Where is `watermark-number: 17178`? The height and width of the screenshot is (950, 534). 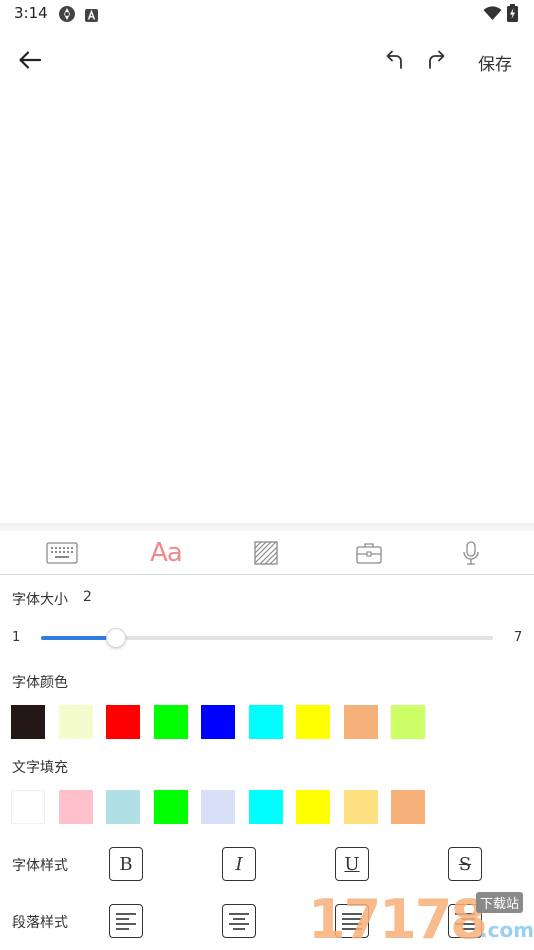 watermark-number: 17178 is located at coordinates (398, 919).